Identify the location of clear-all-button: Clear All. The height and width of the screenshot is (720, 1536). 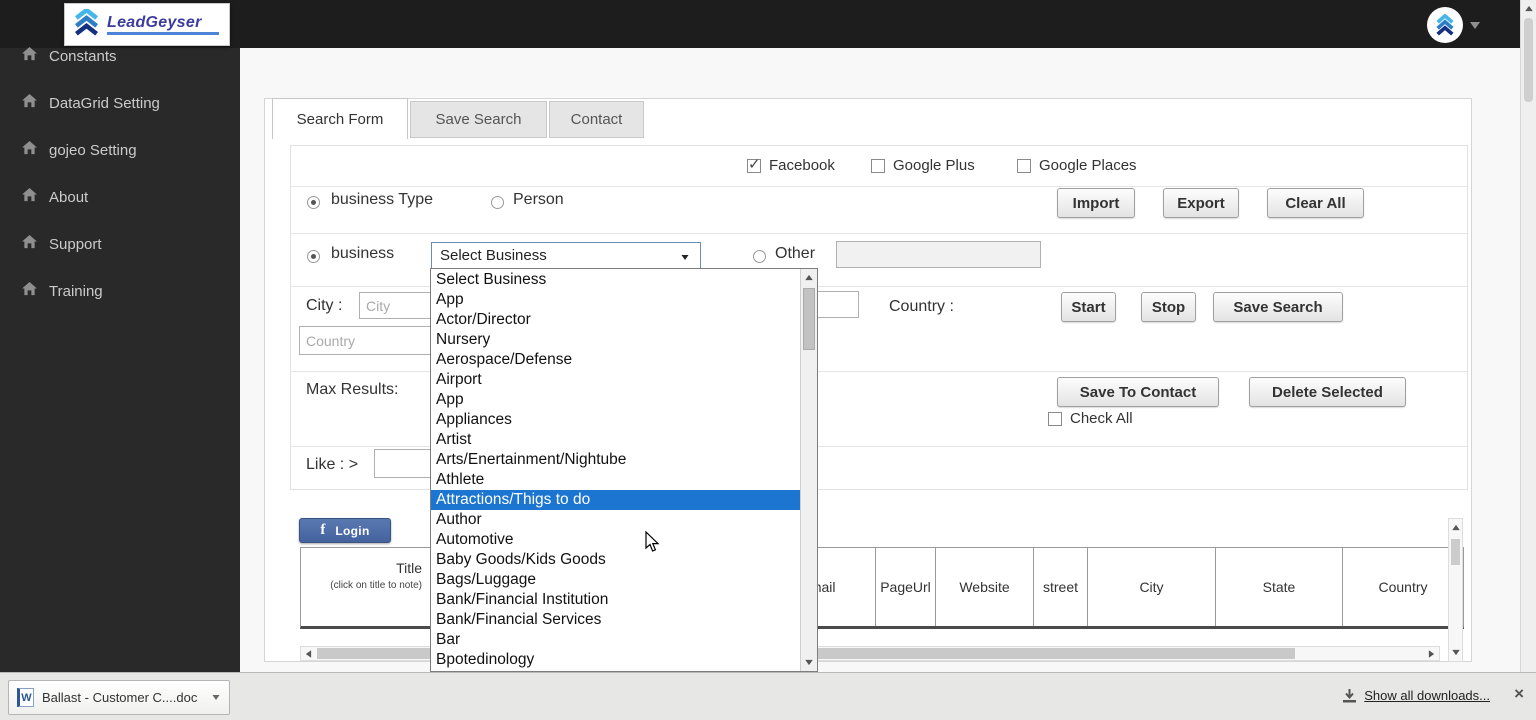
(1315, 203).